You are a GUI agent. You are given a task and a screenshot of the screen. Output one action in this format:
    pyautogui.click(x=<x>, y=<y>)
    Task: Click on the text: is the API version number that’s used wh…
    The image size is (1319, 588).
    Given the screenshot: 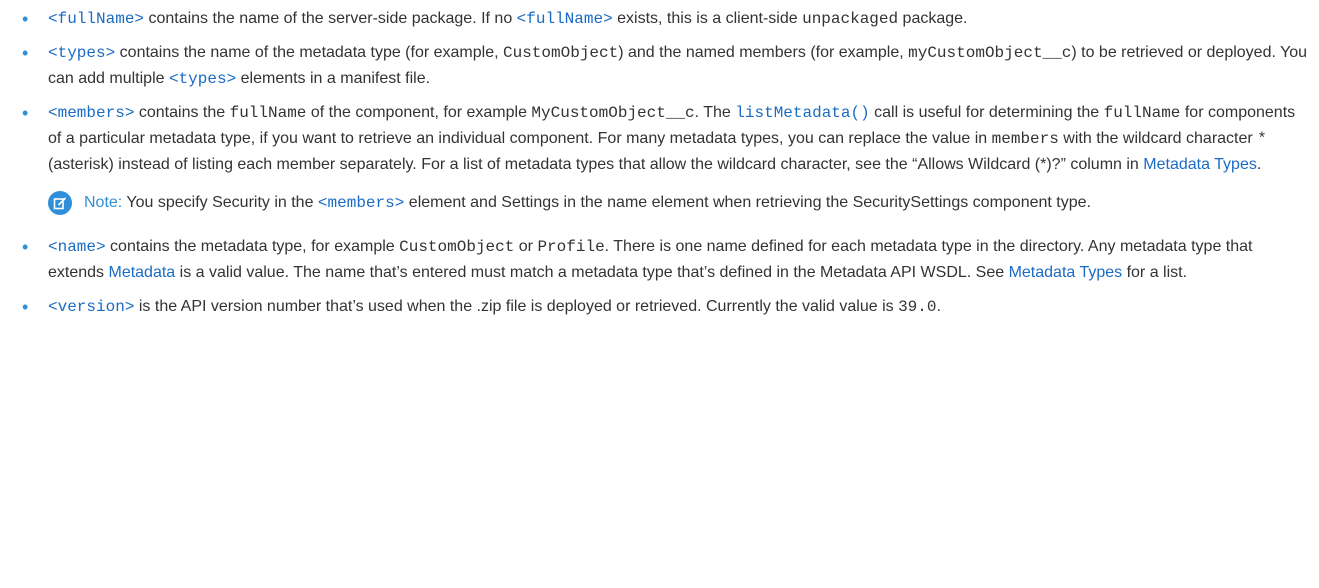 What is the action you would take?
    pyautogui.click(x=516, y=306)
    